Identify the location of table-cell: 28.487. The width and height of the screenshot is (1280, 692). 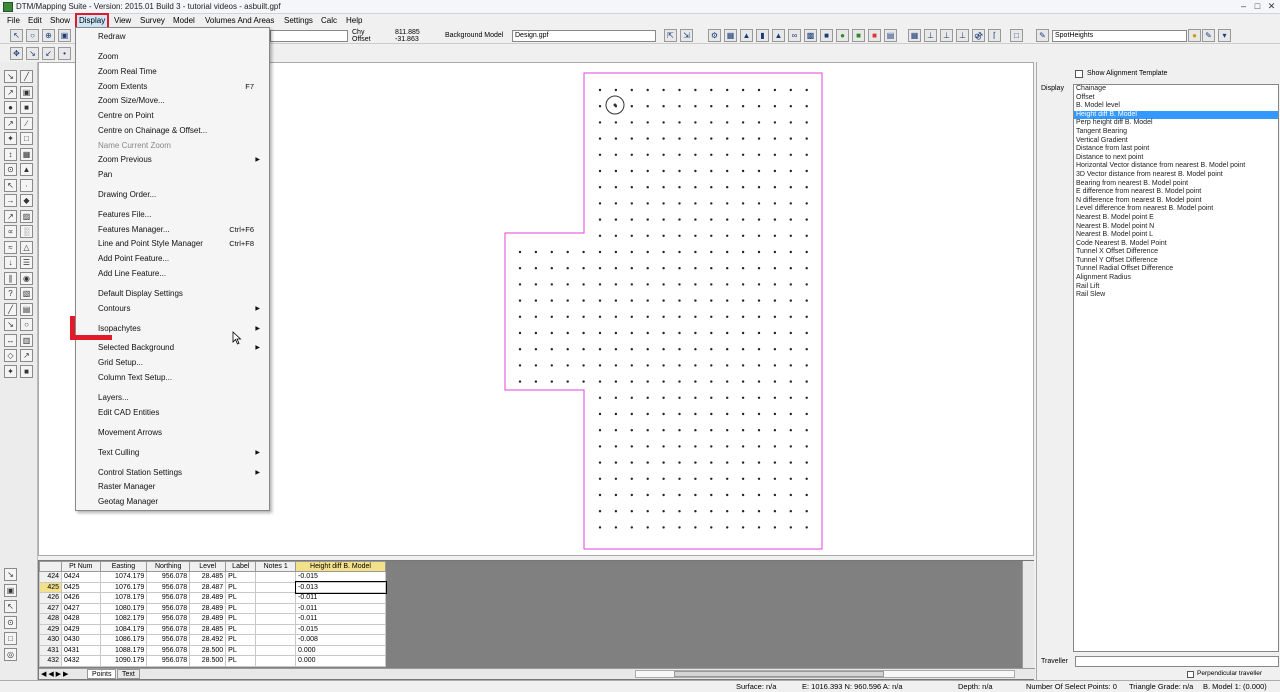
(208, 587).